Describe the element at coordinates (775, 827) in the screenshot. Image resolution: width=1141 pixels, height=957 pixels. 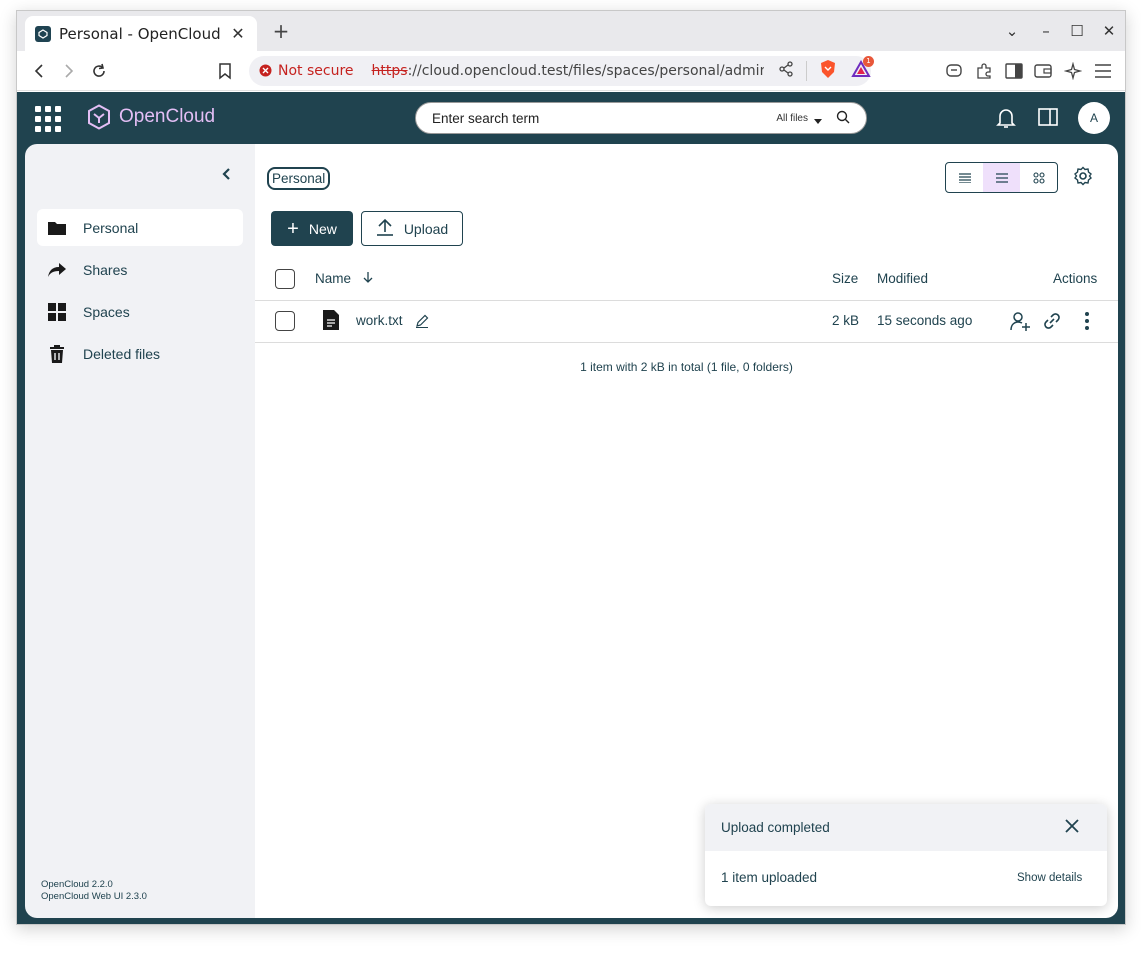
I see `toast-title: Upload completed` at that location.